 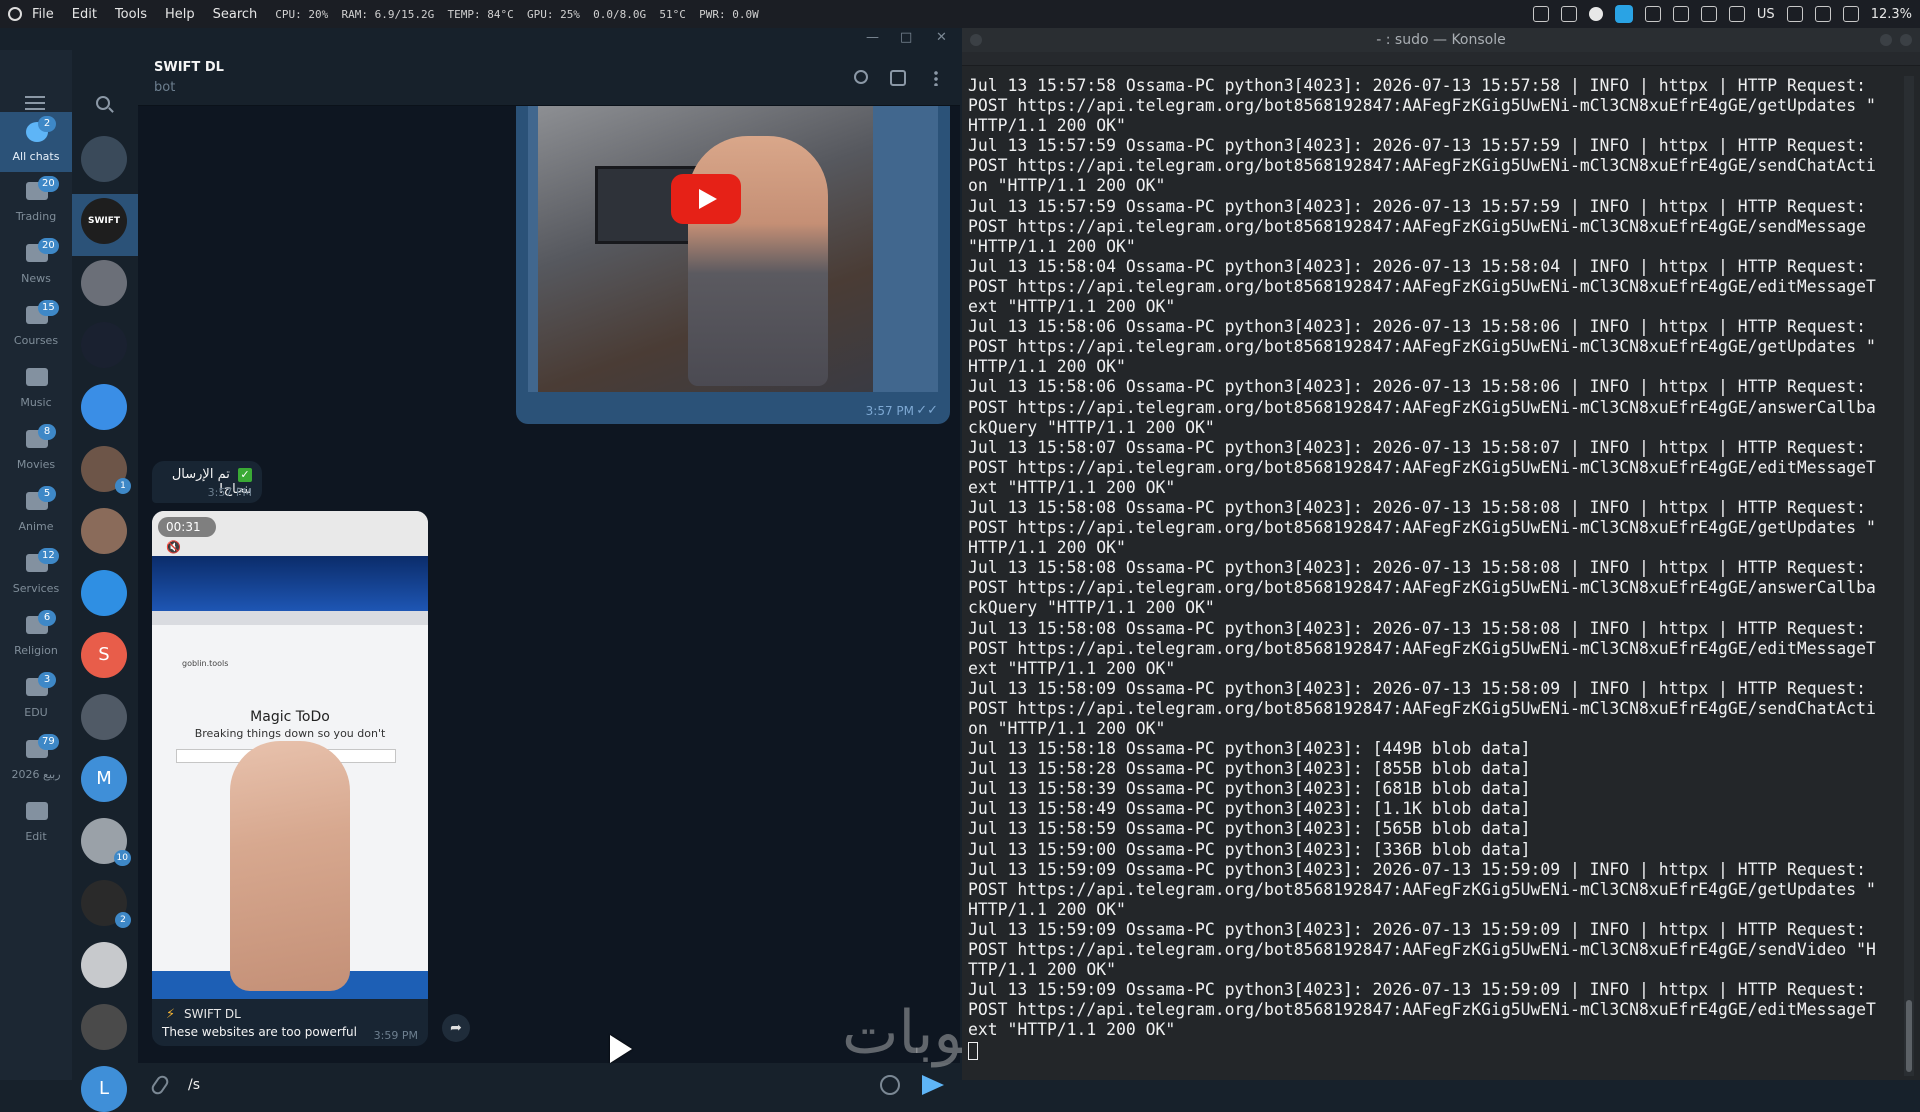 What do you see at coordinates (290, 866) in the screenshot?
I see `hand-graphic` at bounding box center [290, 866].